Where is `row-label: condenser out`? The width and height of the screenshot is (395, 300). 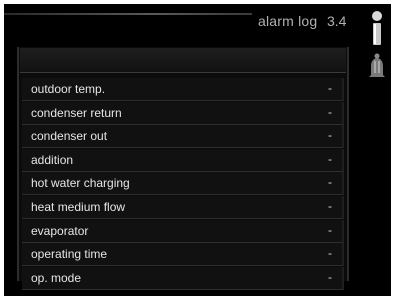
row-label: condenser out is located at coordinates (69, 136).